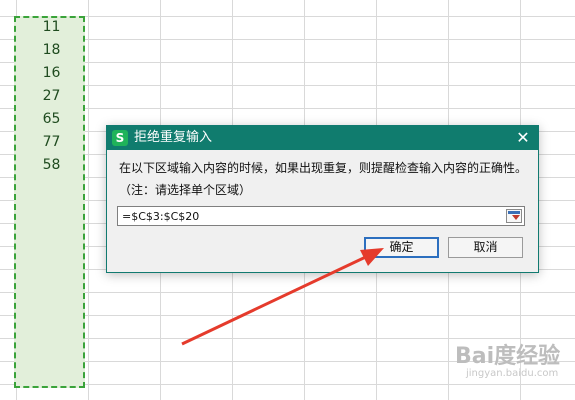  I want to click on watermark-logo: Bai度经验, so click(508, 356).